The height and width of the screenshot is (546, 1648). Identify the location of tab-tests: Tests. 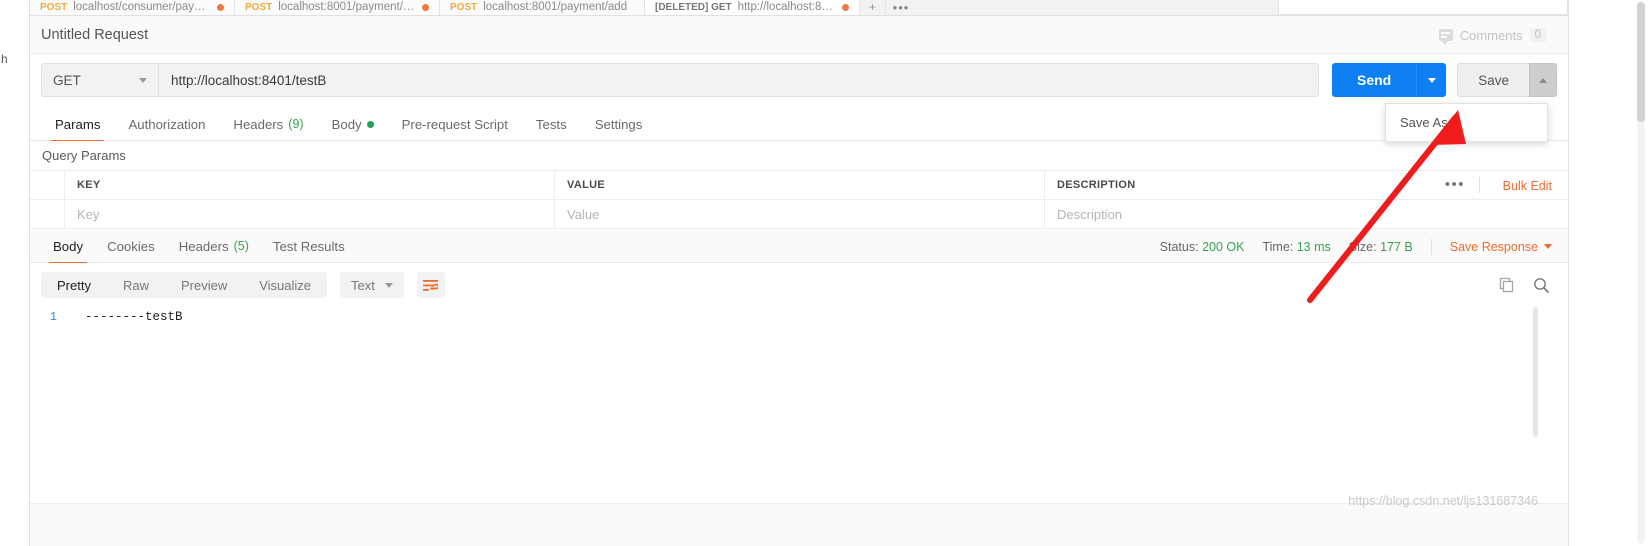
(551, 124).